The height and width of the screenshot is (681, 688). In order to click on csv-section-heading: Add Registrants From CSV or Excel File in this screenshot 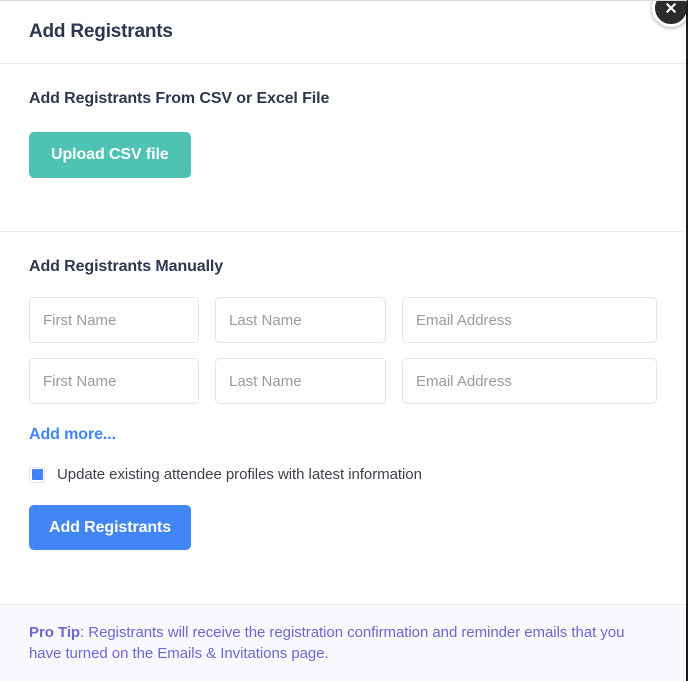, I will do `click(179, 98)`.